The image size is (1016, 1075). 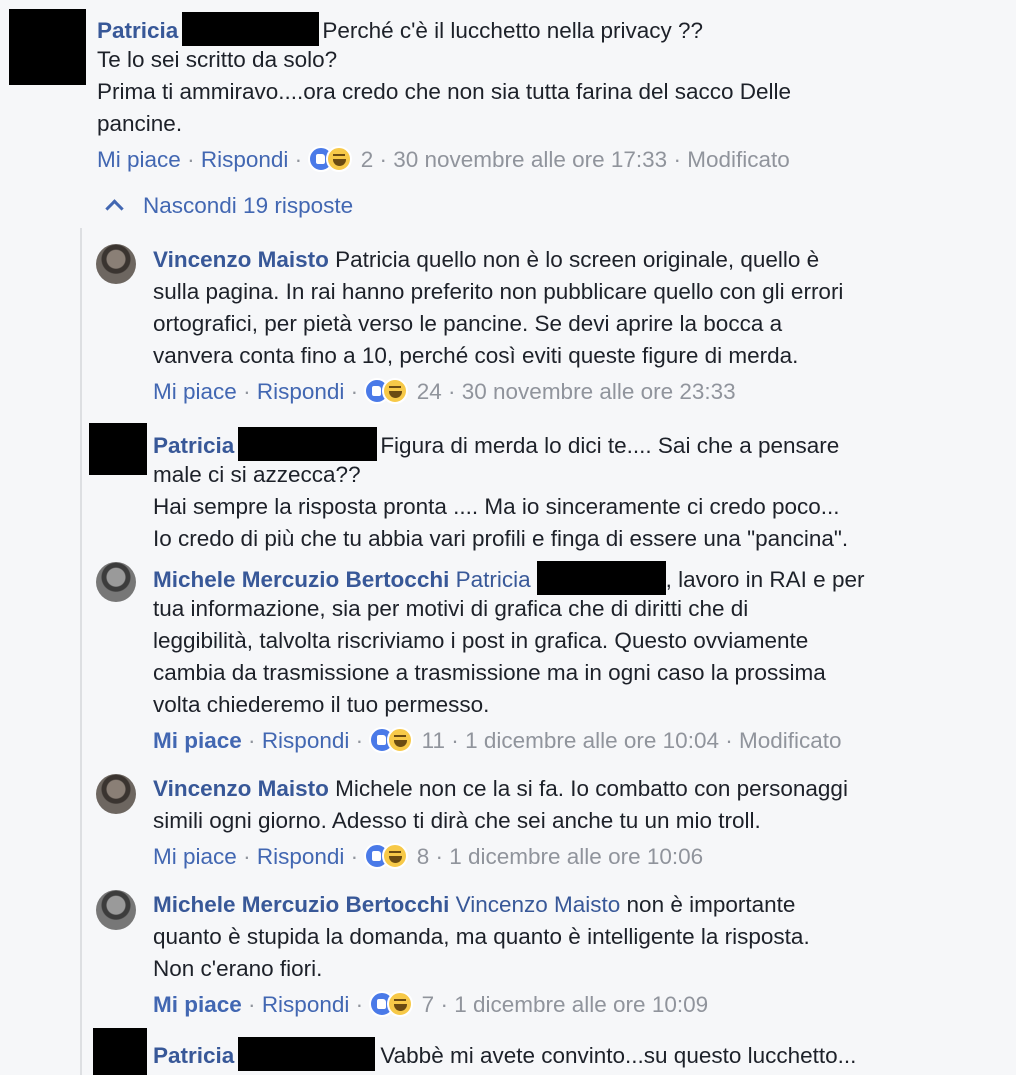 What do you see at coordinates (367, 159) in the screenshot?
I see `reaction-count: 2` at bounding box center [367, 159].